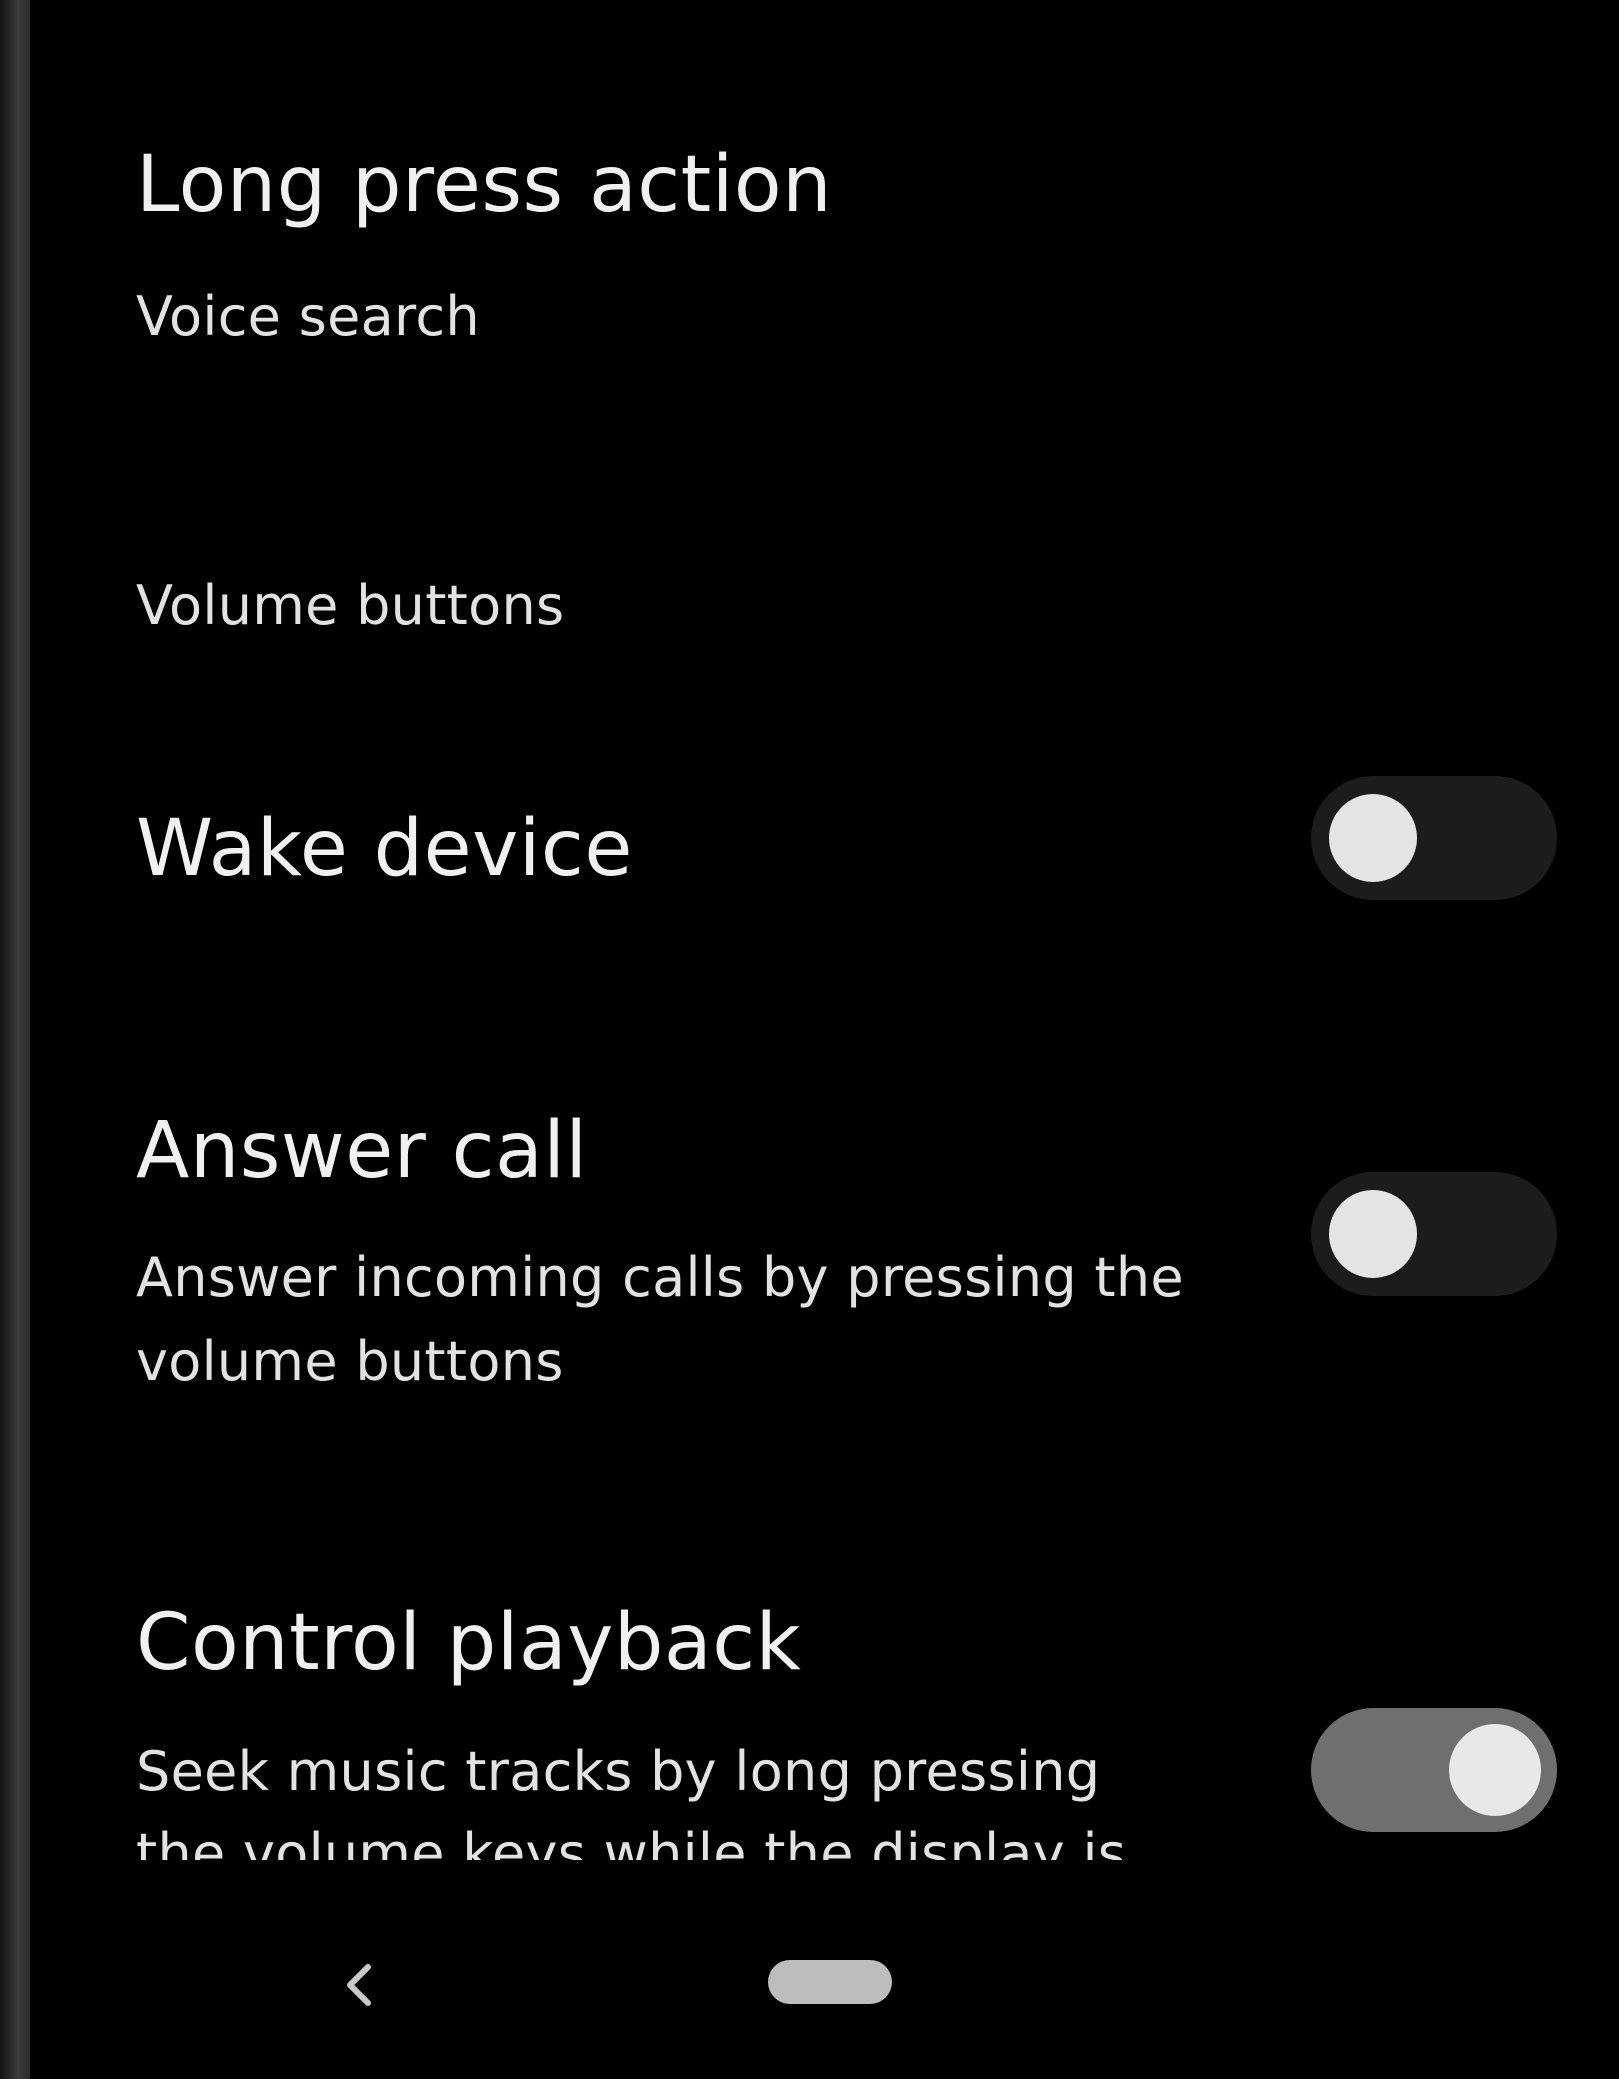  Describe the element at coordinates (469, 1643) in the screenshot. I see `pref-control-playback-title: Control playback` at that location.